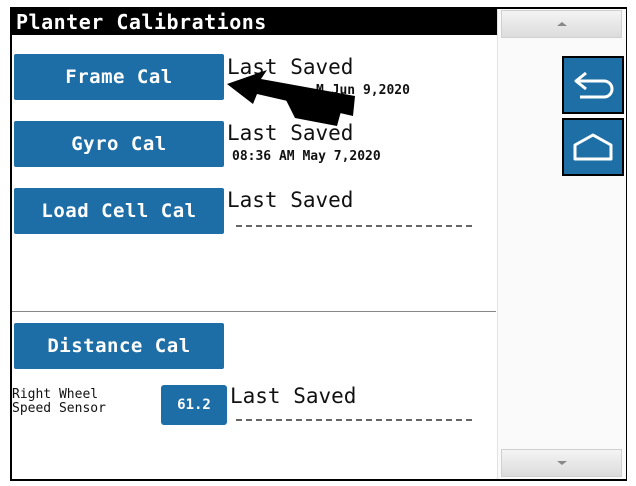 This screenshot has height=486, width=636. Describe the element at coordinates (119, 77) in the screenshot. I see `frame-cal-button: Frame Cal` at that location.